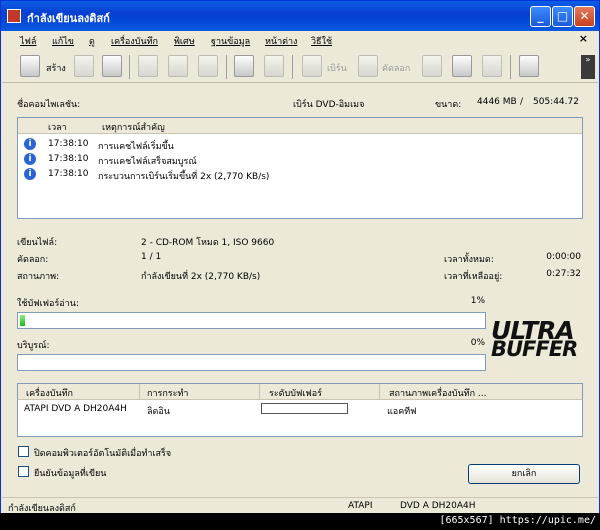 This screenshot has height=530, width=600. I want to click on total-time-label: เวลาทั้งหมด:, so click(469, 260).